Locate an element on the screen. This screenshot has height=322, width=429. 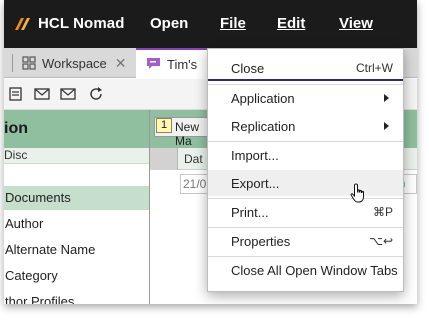
column-header-date: Dat is located at coordinates (193, 159).